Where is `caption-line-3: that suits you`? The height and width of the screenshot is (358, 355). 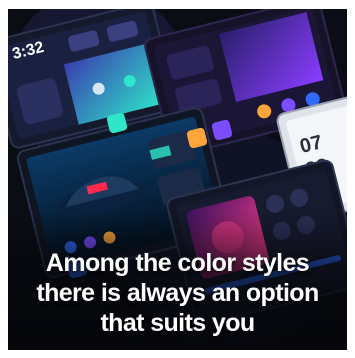
caption-line-3: that suits you is located at coordinates (177, 323).